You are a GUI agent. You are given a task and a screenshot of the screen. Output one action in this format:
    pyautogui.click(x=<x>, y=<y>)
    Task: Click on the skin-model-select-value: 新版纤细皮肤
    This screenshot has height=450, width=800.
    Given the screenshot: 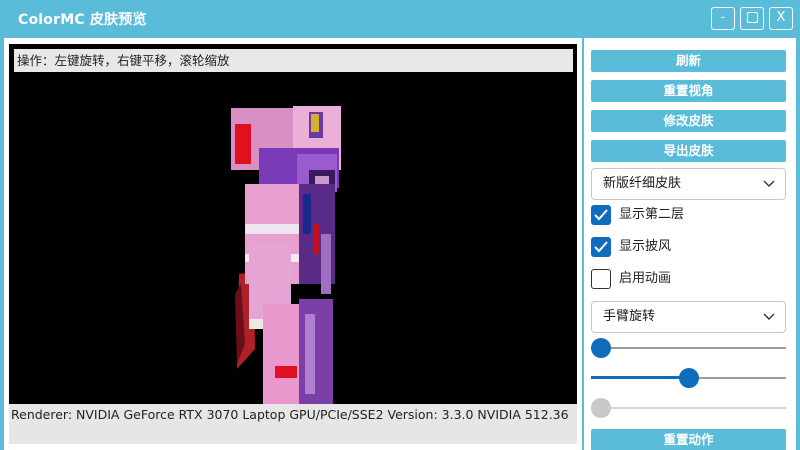 What is the action you would take?
    pyautogui.click(x=642, y=183)
    